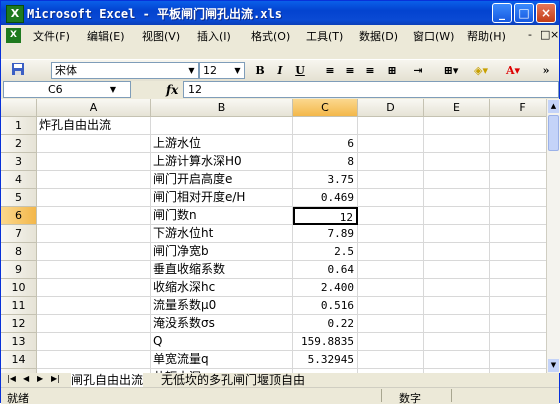  What do you see at coordinates (553, 365) in the screenshot?
I see `scroll-down-icon: ▼` at bounding box center [553, 365].